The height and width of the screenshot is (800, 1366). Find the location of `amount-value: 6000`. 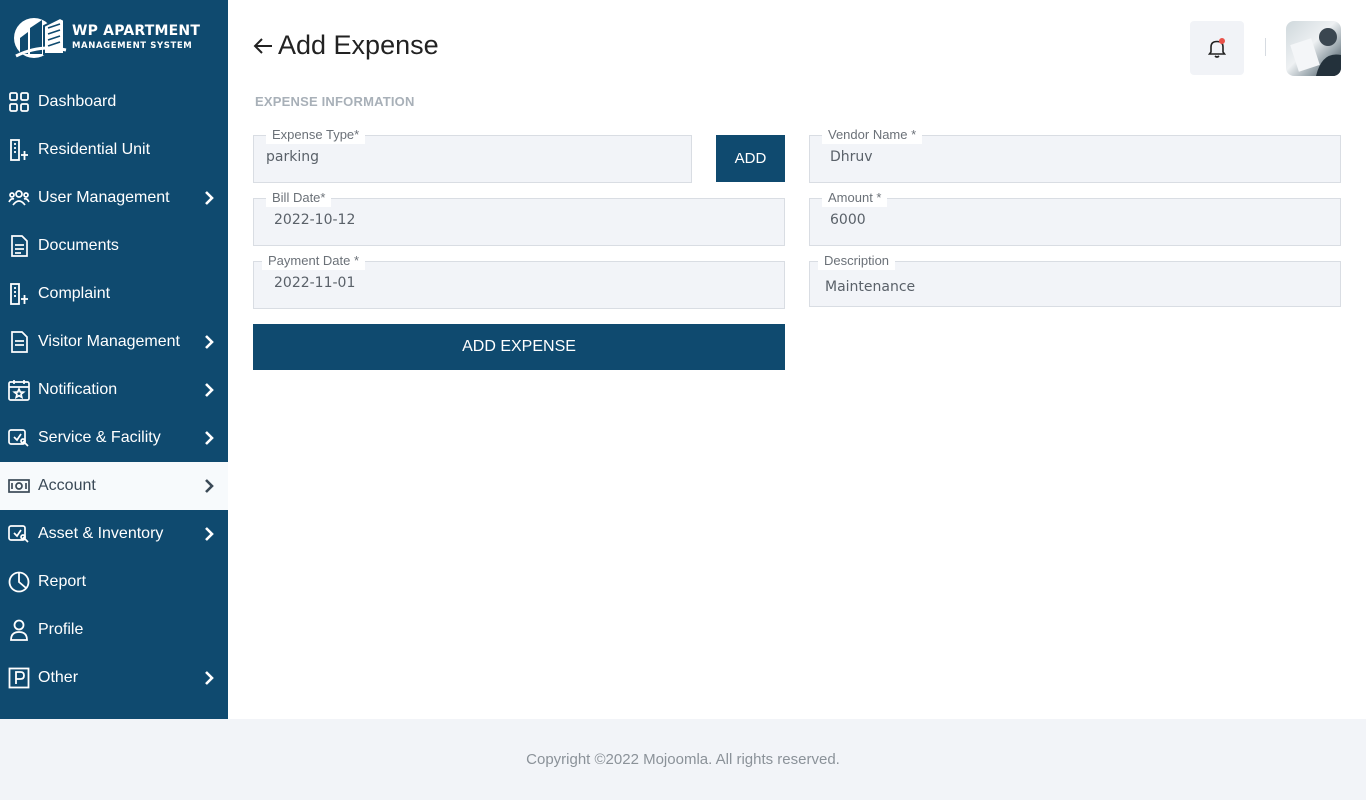

amount-value: 6000 is located at coordinates (848, 220).